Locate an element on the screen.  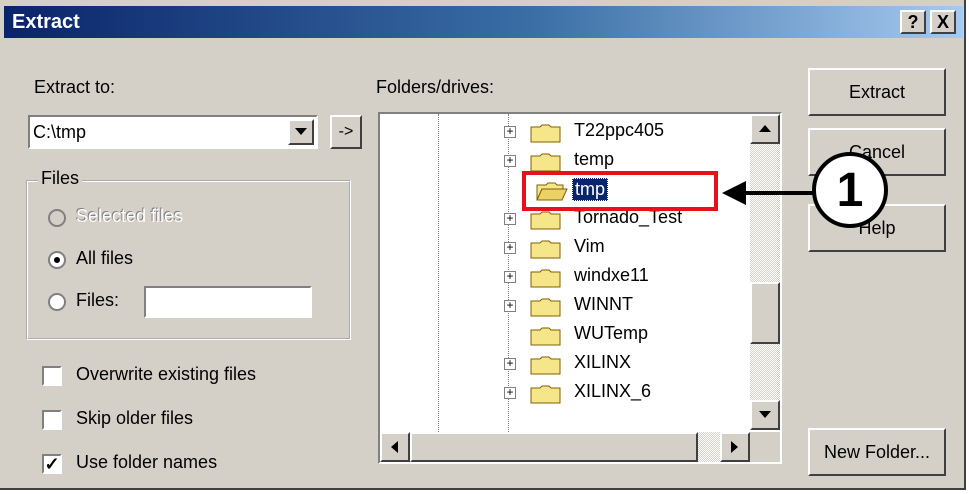
arrow-down-icon is located at coordinates (765, 414).